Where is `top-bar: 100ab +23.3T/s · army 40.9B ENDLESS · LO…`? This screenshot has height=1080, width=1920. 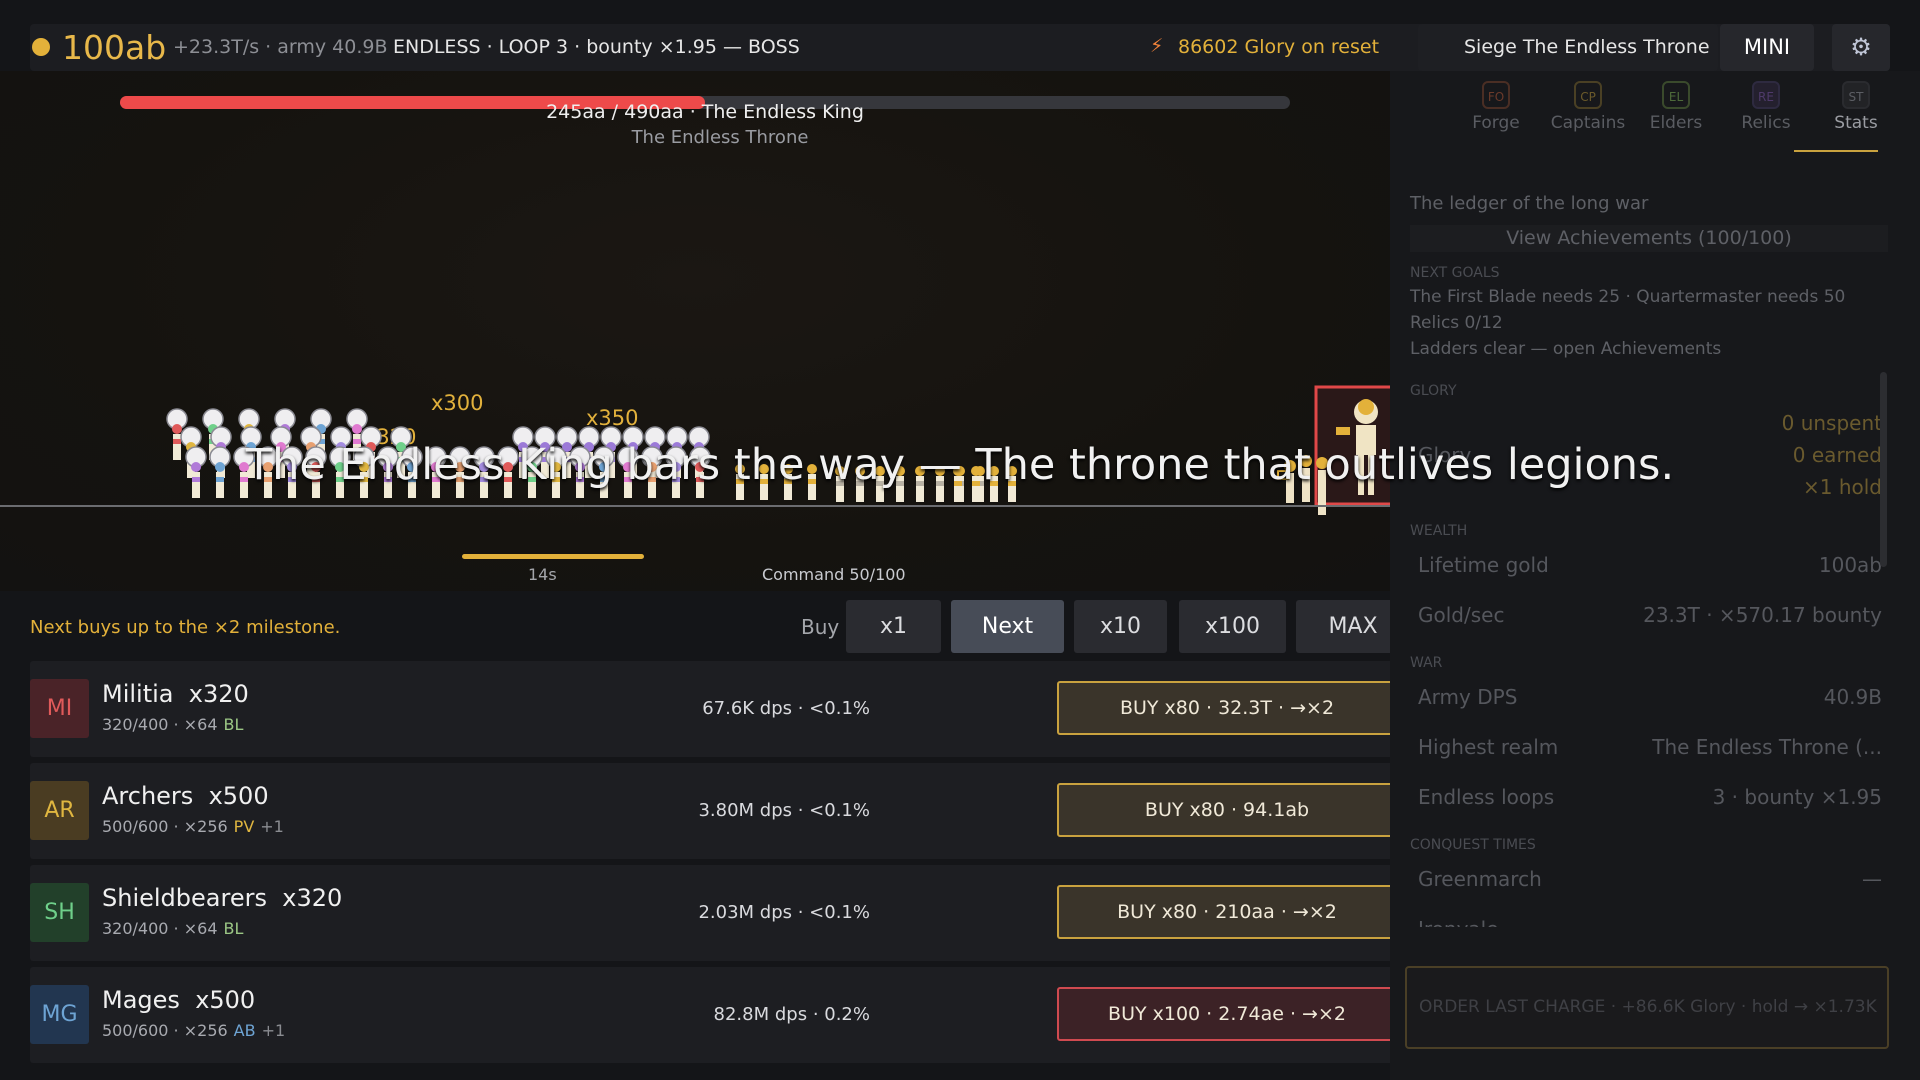 top-bar: 100ab +23.3T/s · army 40.9B ENDLESS · LO… is located at coordinates (960, 47).